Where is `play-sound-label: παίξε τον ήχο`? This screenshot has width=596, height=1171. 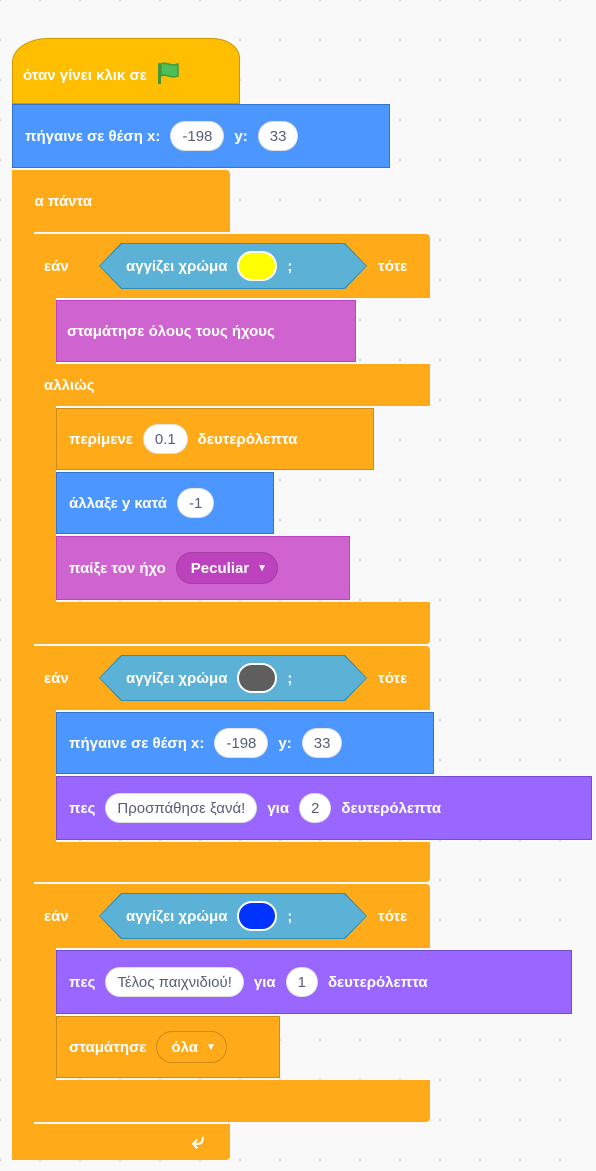 play-sound-label: παίξε τον ήχο is located at coordinates (117, 568).